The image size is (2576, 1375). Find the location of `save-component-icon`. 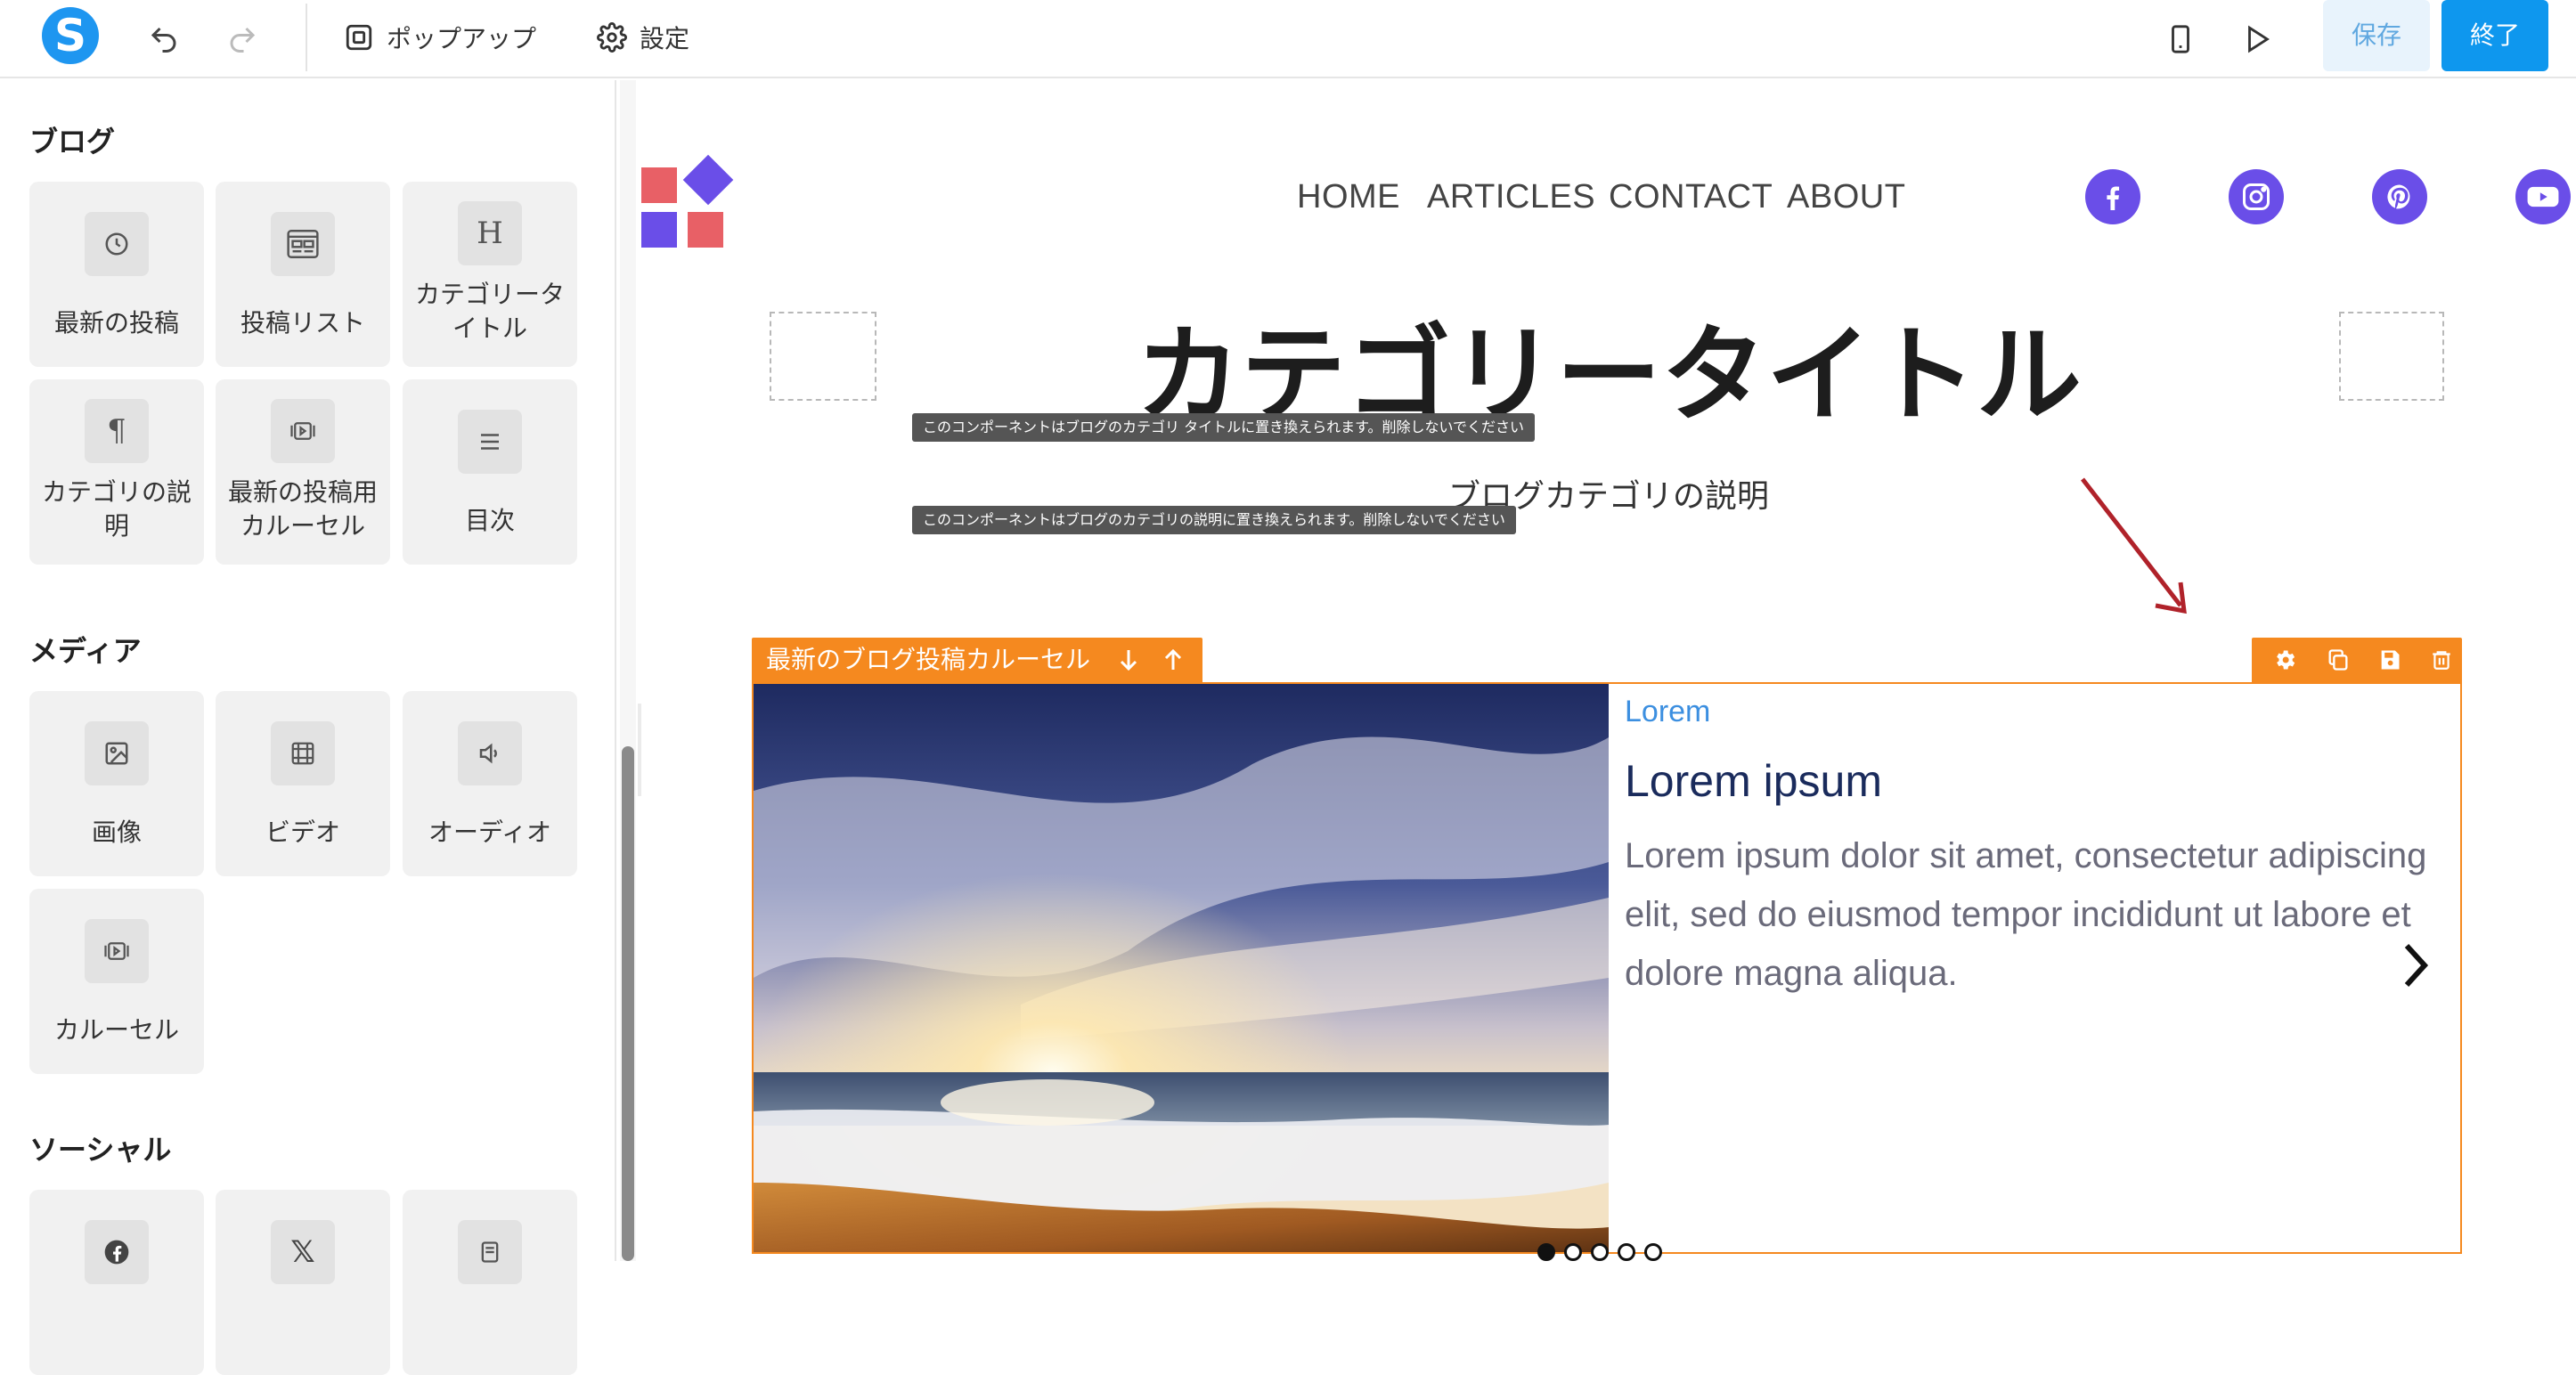

save-component-icon is located at coordinates (2390, 660).